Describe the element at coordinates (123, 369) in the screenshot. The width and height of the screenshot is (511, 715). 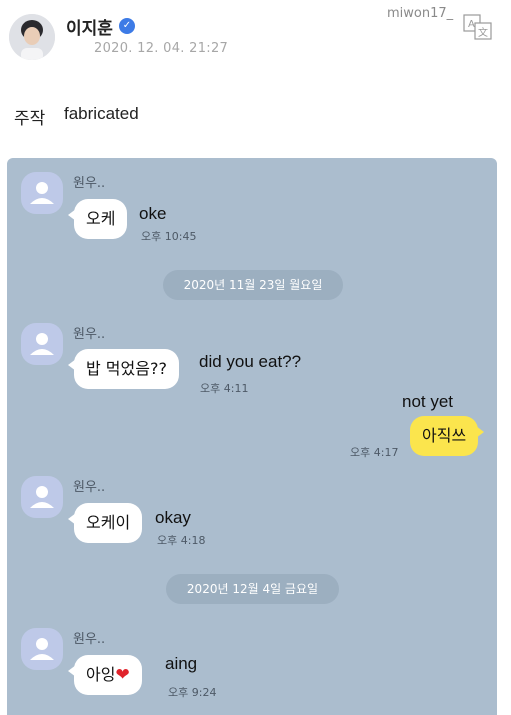
I see `message-bubble: 밥 먹었음??` at that location.